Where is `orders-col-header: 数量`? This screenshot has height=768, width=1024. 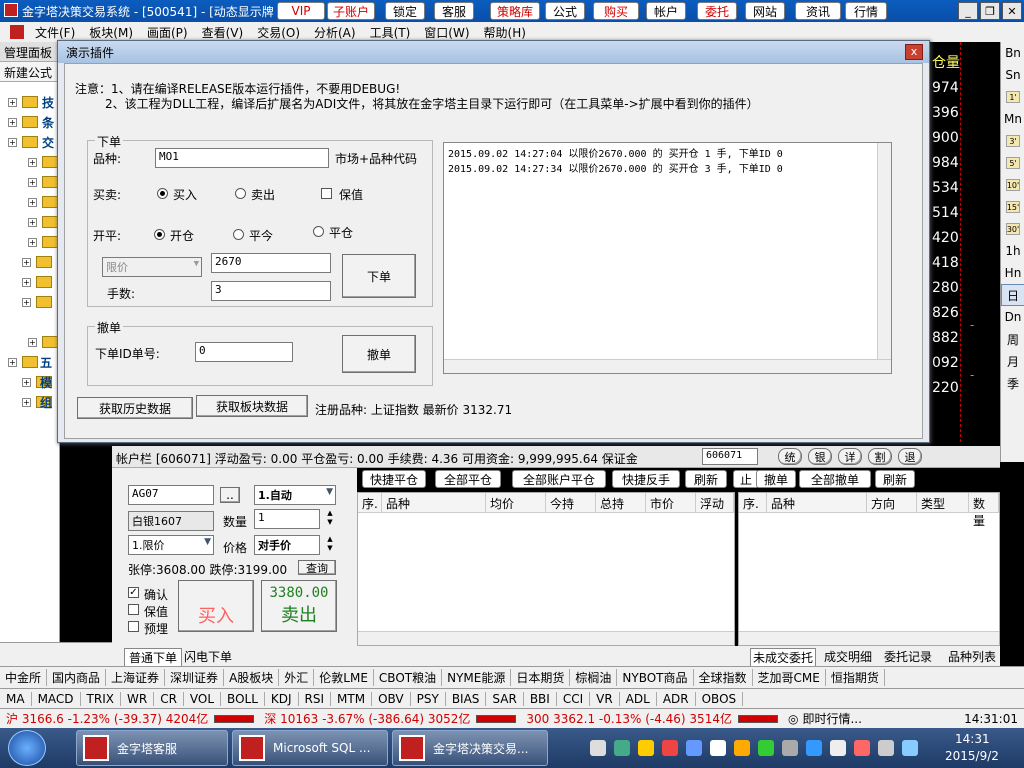
orders-col-header: 数量 is located at coordinates (984, 510).